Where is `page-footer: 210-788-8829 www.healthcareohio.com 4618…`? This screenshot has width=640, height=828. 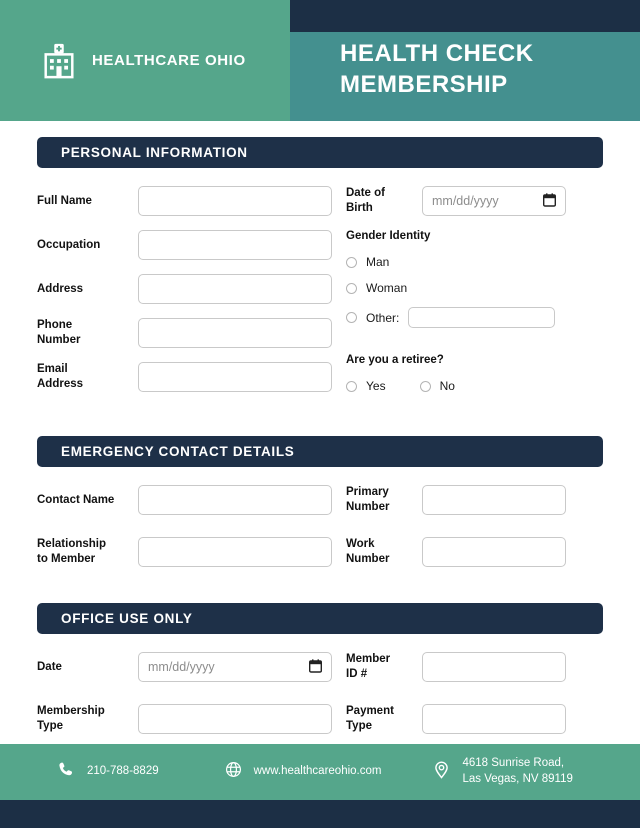
page-footer: 210-788-8829 www.healthcareohio.com 4618… is located at coordinates (320, 772).